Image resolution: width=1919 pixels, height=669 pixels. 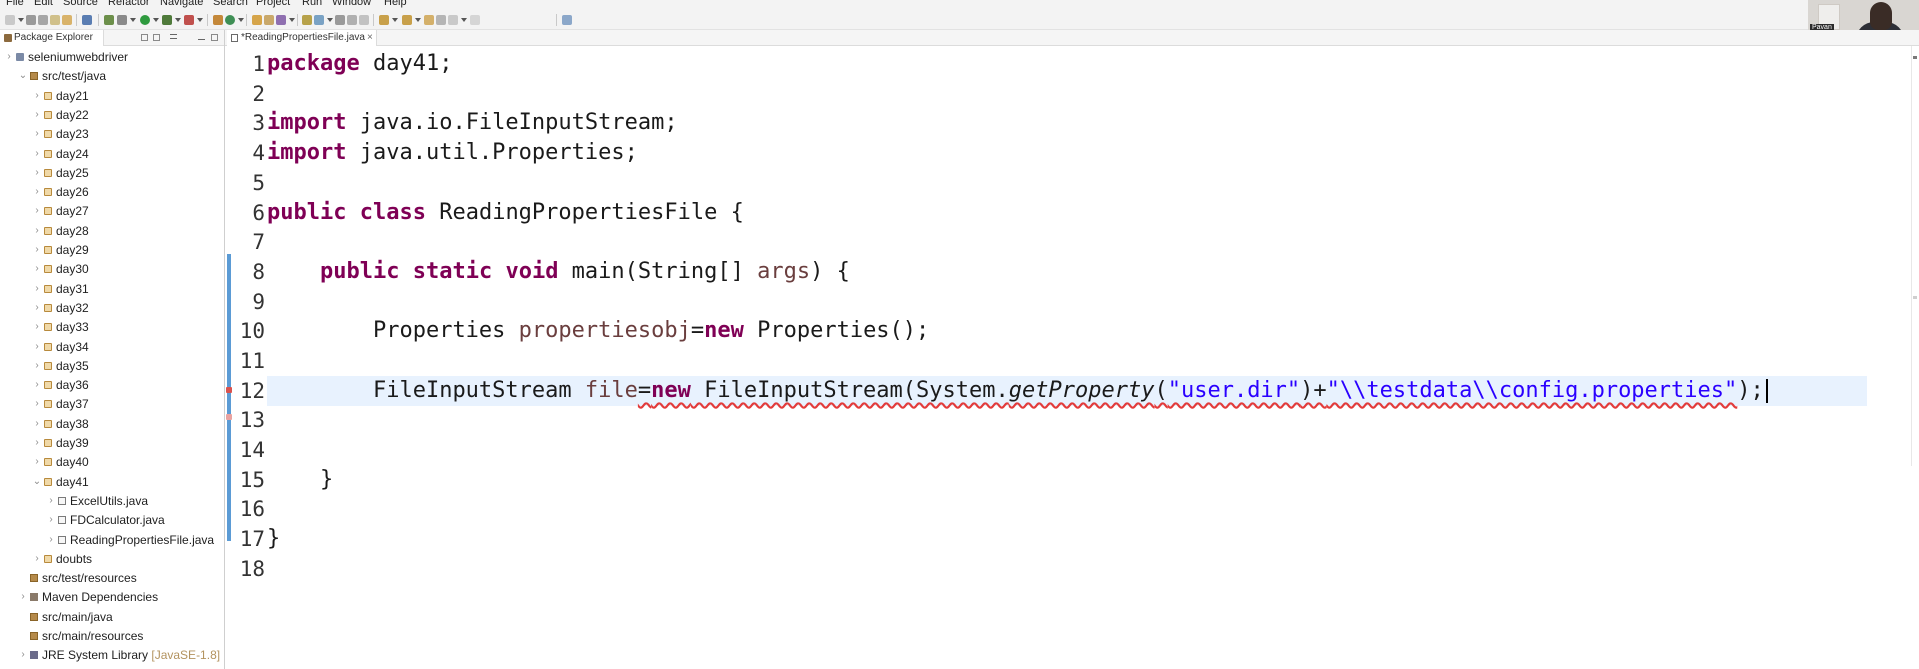 I want to click on tab-package-explorer: Package Explorer, so click(x=52, y=38).